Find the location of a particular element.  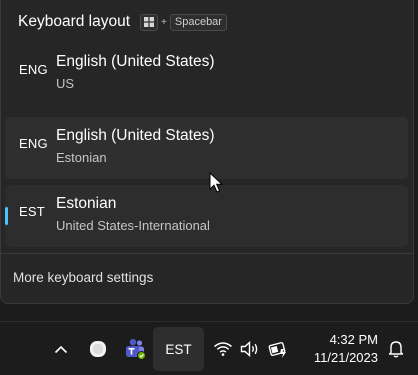

flyout-header: Keyboard layout + Spacebar is located at coordinates (122, 22).